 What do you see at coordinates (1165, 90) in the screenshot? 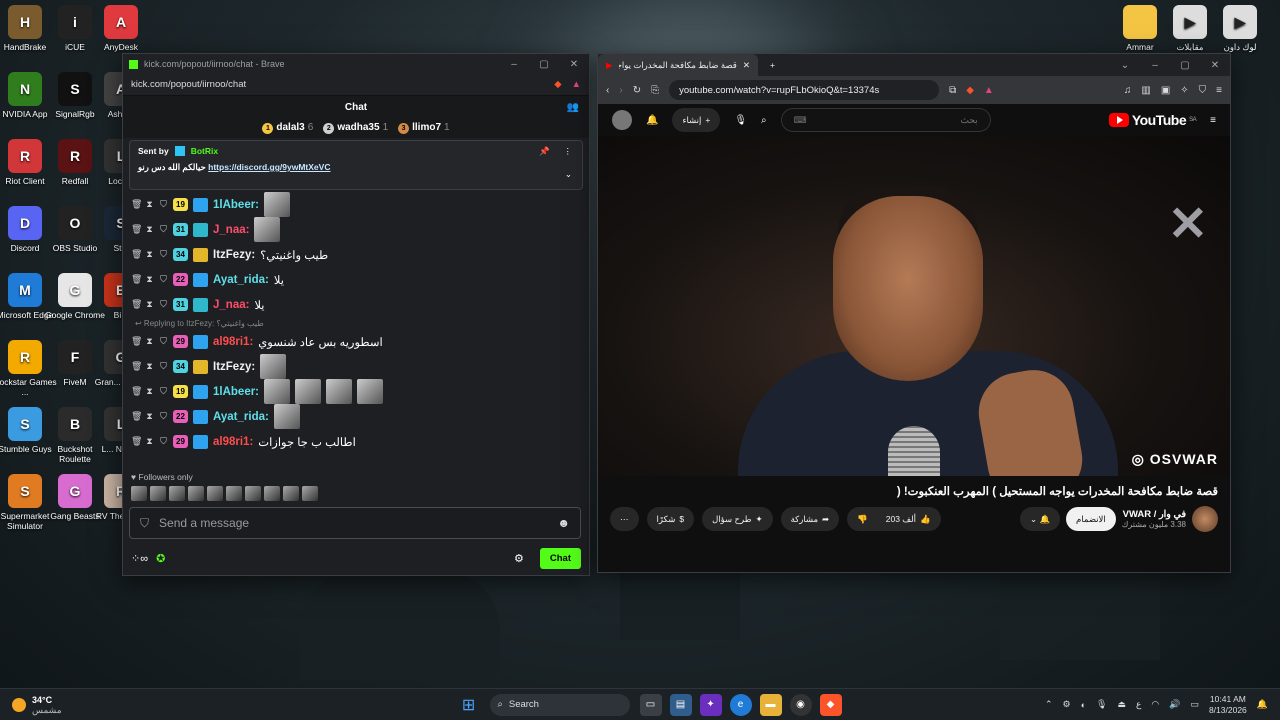
I see `wallet-icon: ▣` at bounding box center [1165, 90].